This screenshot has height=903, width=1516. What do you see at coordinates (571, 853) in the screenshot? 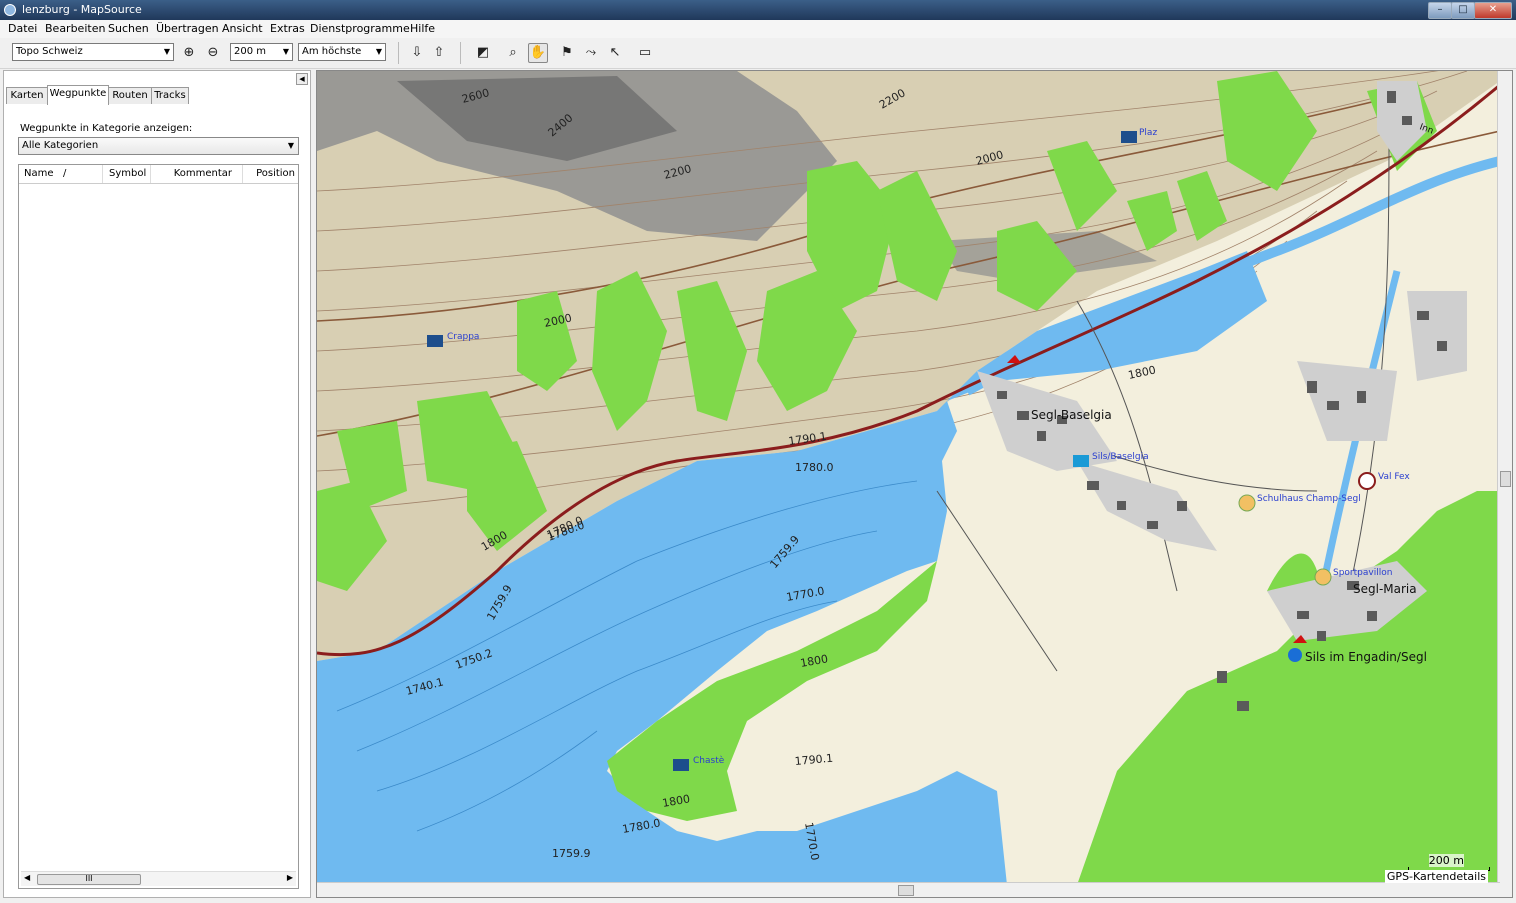
I see `contour-label: 1759.9` at bounding box center [571, 853].